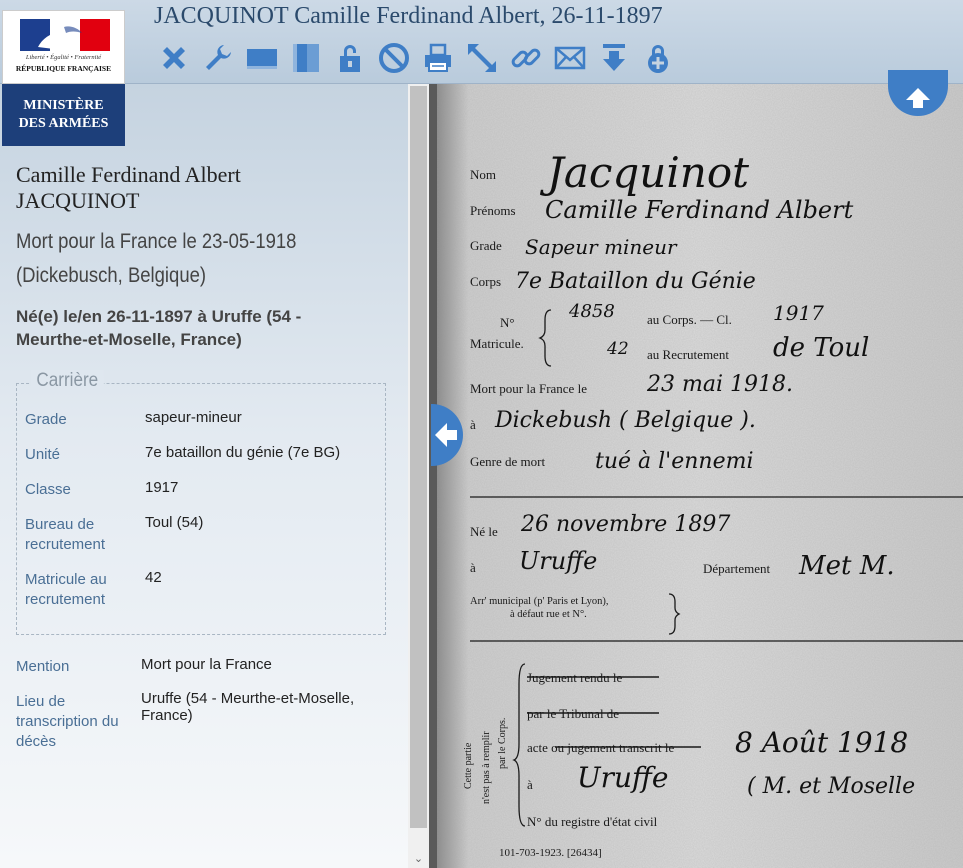 This screenshot has width=963, height=868. I want to click on field-value: Uruffe (54 - Meurthe-et-Moselle, France), so click(248, 707).